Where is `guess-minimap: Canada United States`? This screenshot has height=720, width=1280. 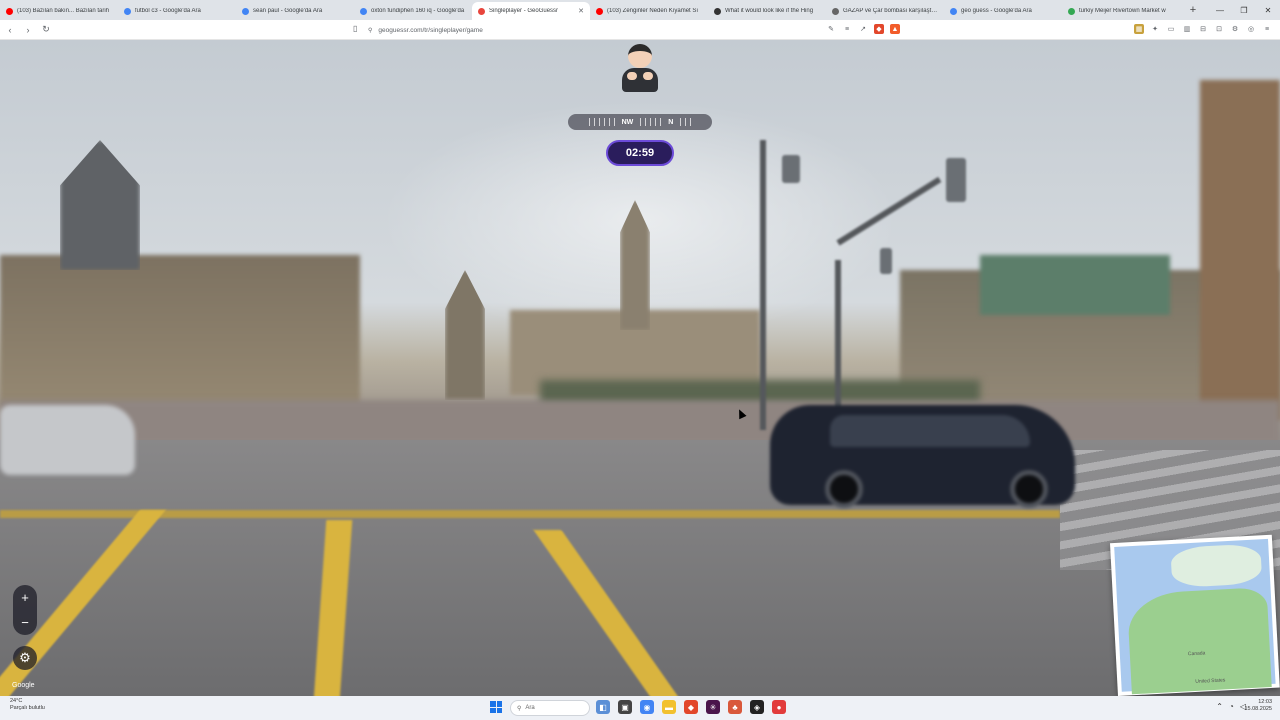
guess-minimap: Canada United States is located at coordinates (1194, 615).